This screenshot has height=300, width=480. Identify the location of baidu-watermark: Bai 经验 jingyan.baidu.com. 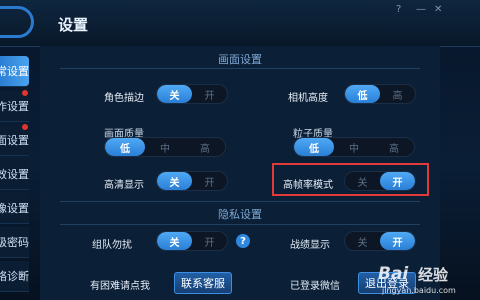
(428, 281).